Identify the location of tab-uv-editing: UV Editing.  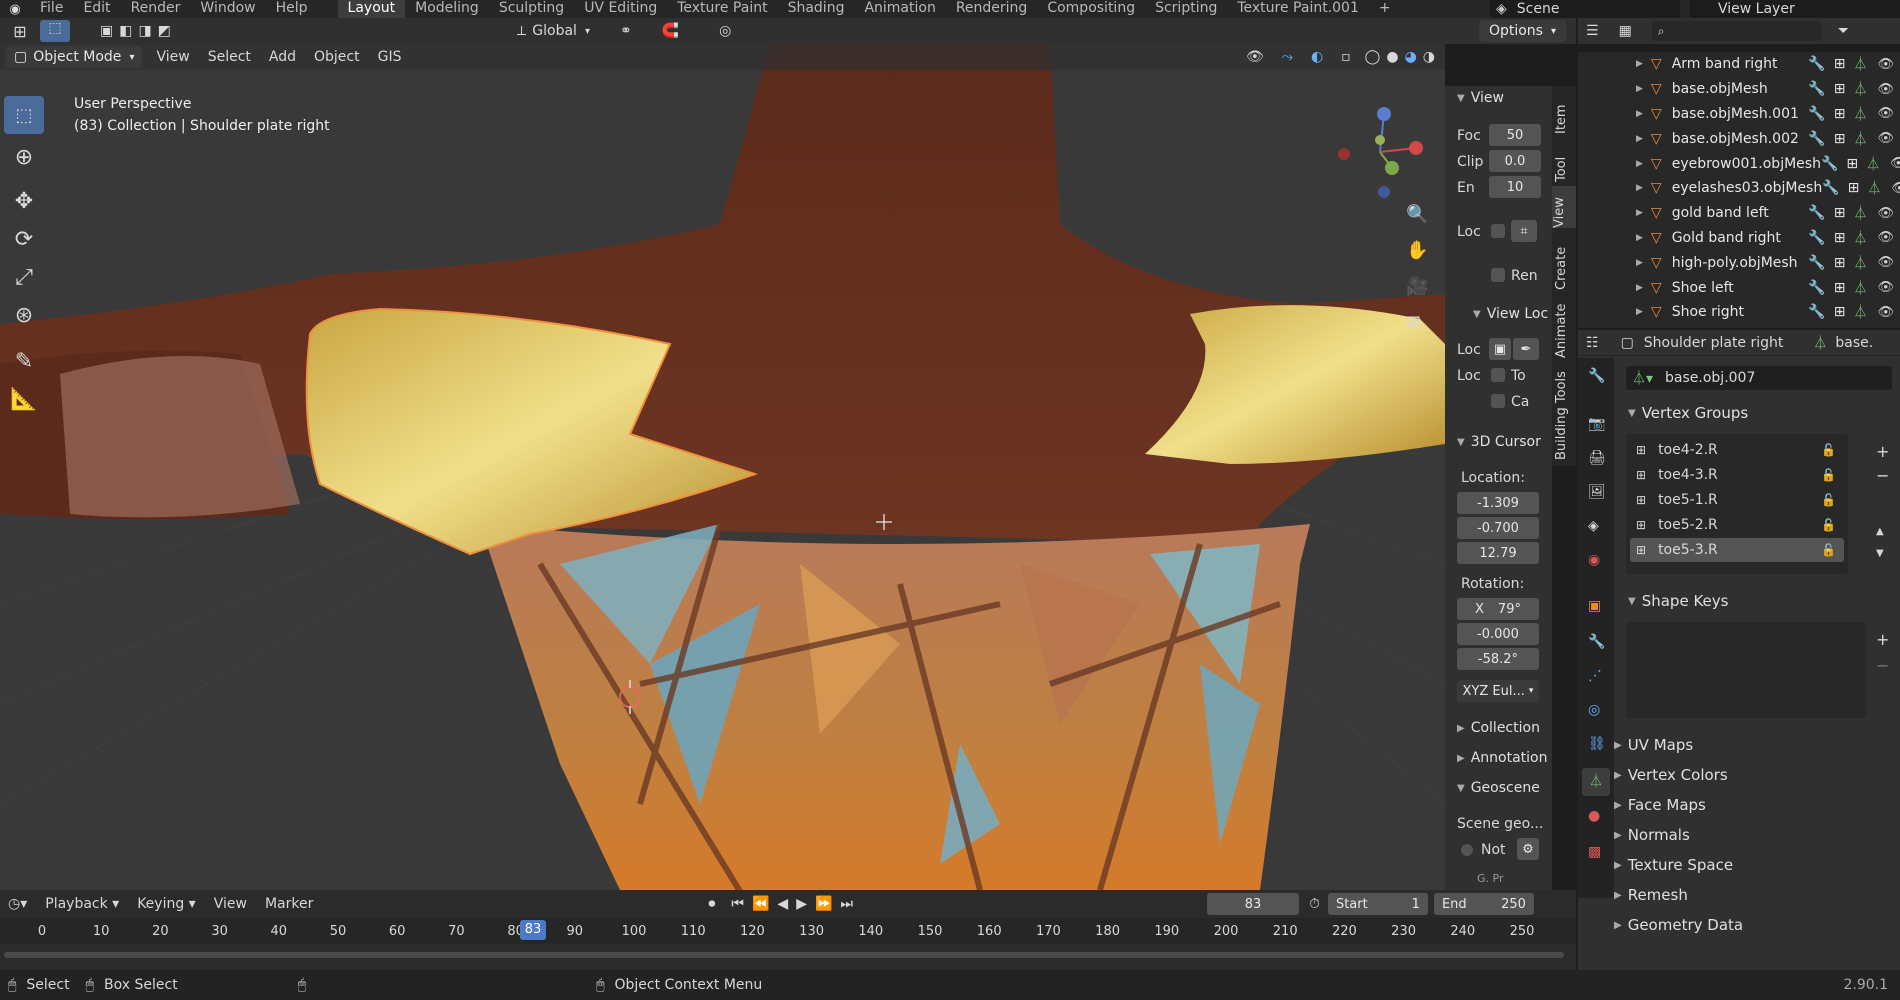
(620, 9).